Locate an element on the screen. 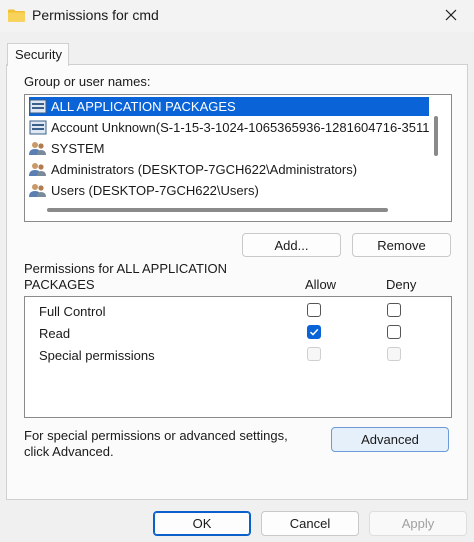  permission-label-full-control: Full Control is located at coordinates (72, 311).